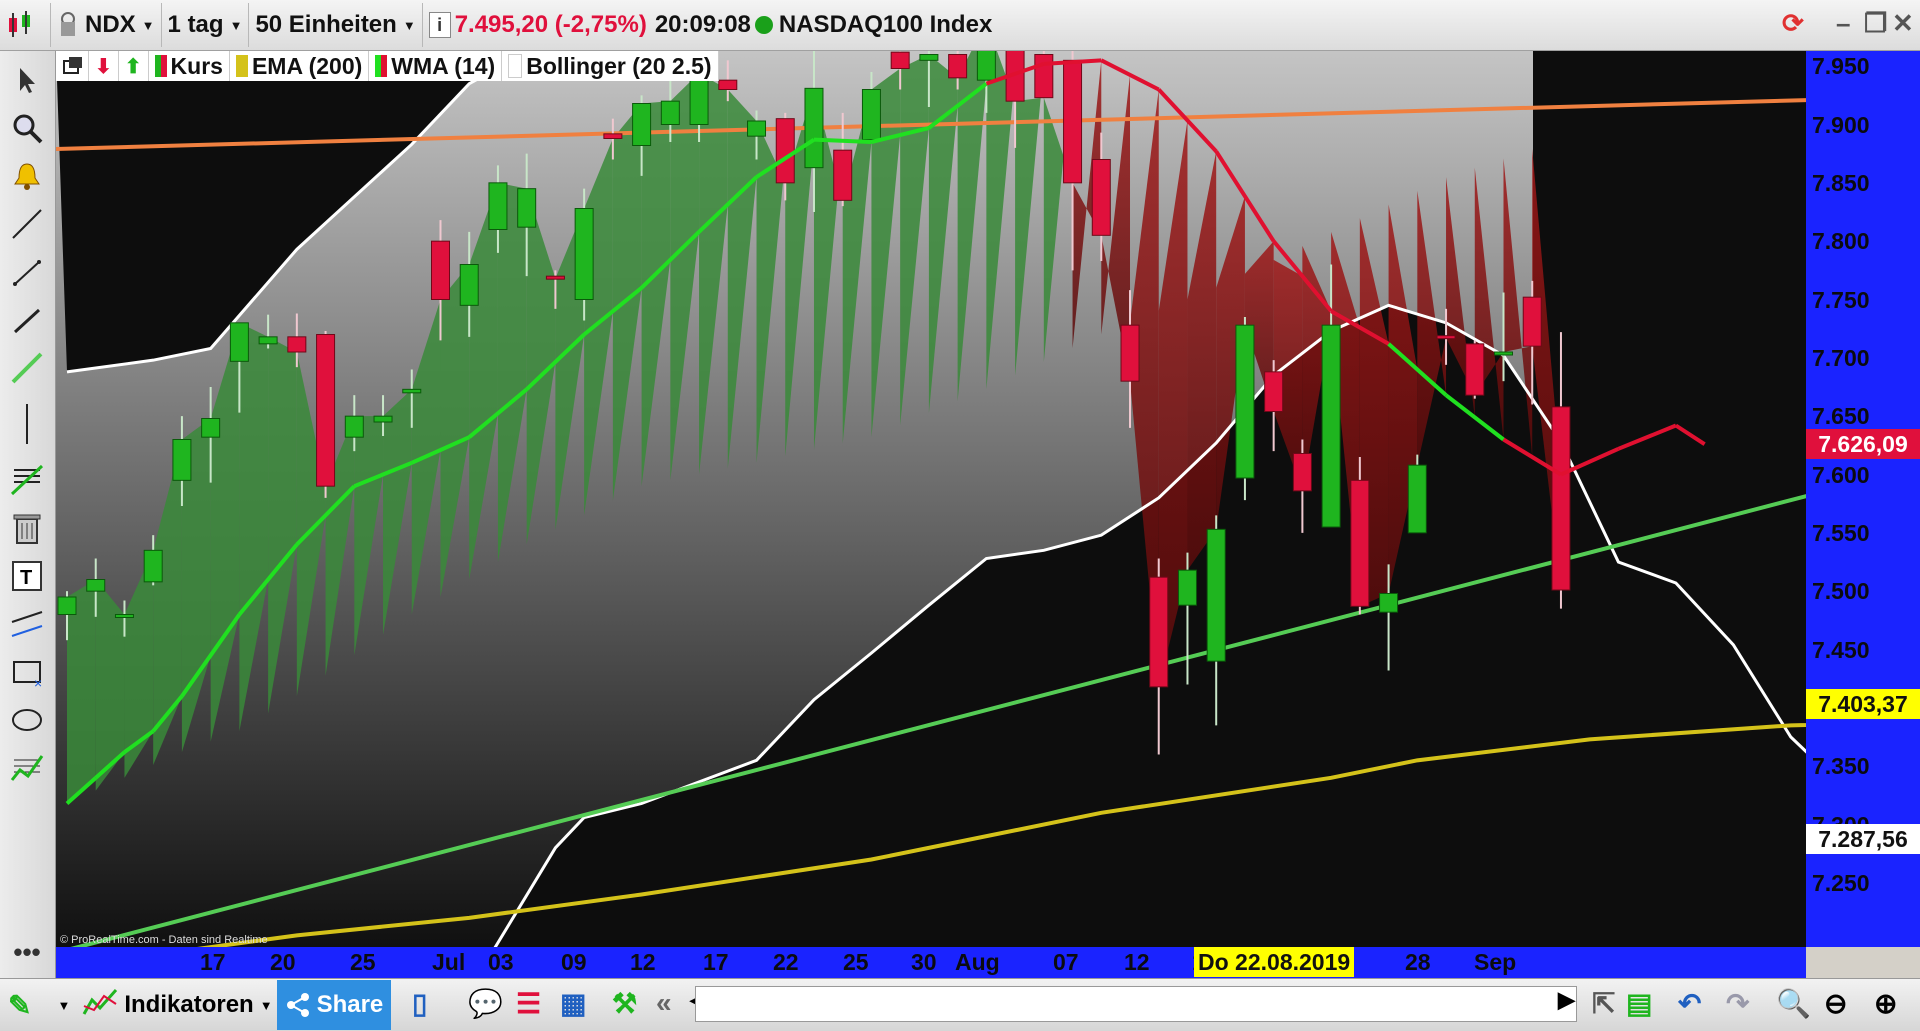  I want to click on indicators-button: Indikatoren, so click(188, 1005).